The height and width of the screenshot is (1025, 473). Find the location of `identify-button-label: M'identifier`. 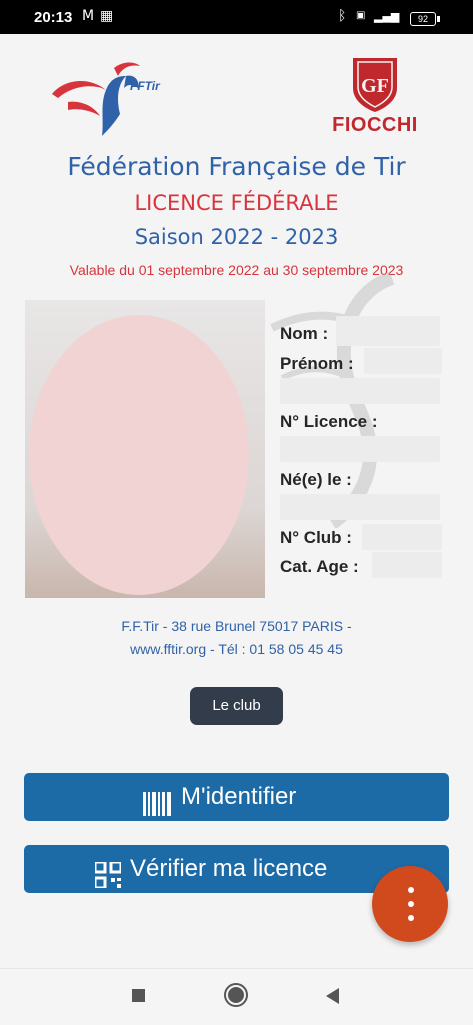

identify-button-label: M'identifier is located at coordinates (239, 796).